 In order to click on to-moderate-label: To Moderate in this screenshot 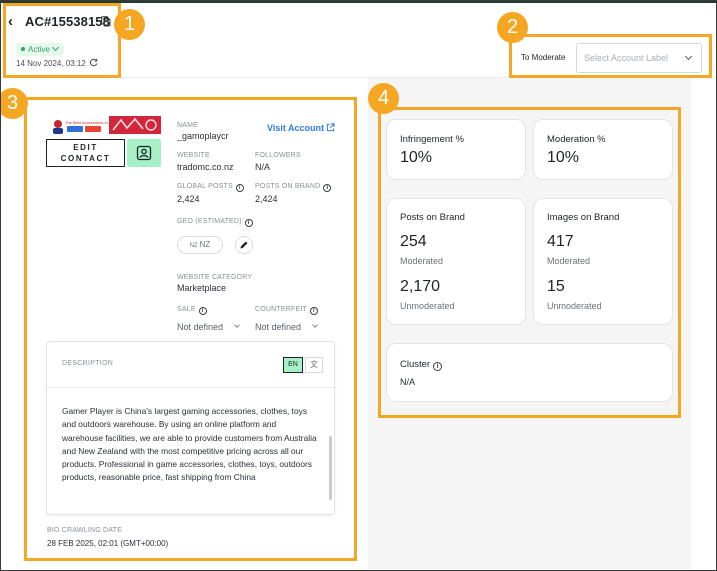, I will do `click(543, 57)`.